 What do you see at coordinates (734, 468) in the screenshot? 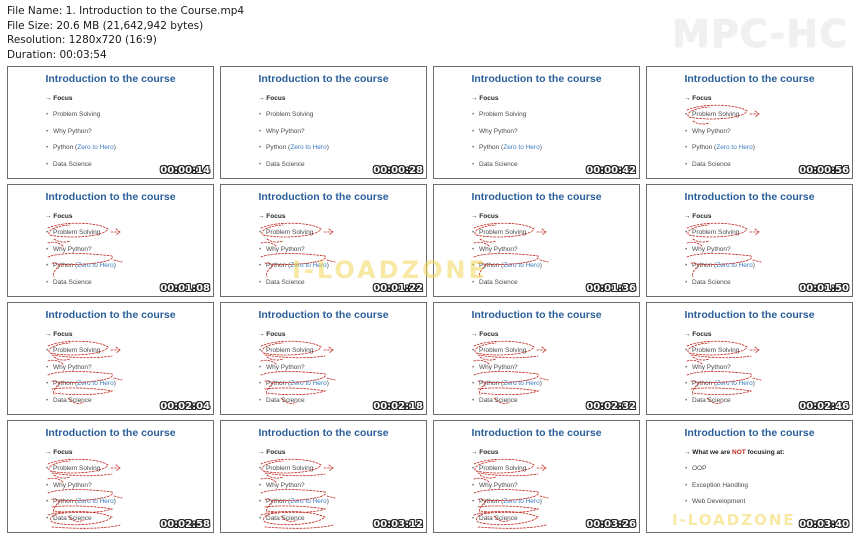
I see `bullet-item: OOP` at bounding box center [734, 468].